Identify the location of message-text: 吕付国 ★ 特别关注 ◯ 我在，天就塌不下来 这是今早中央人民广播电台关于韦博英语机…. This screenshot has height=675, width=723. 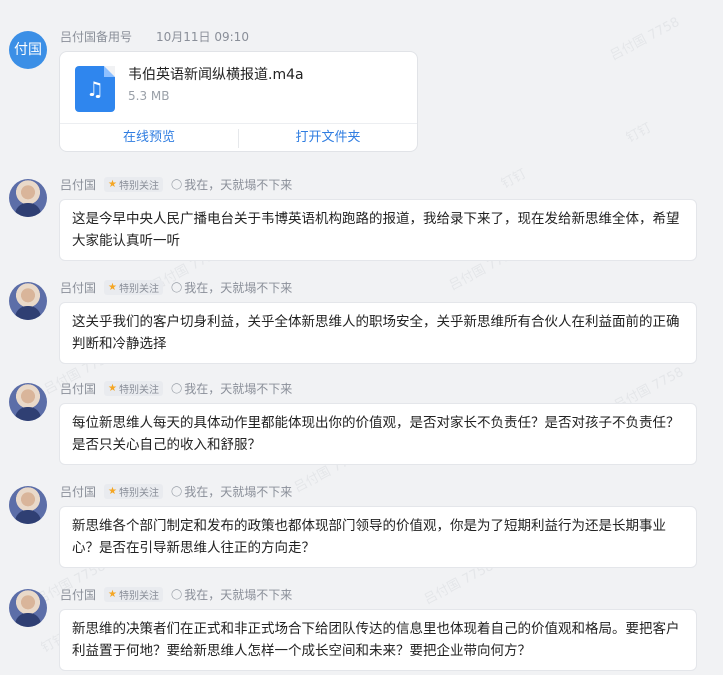
(361, 218).